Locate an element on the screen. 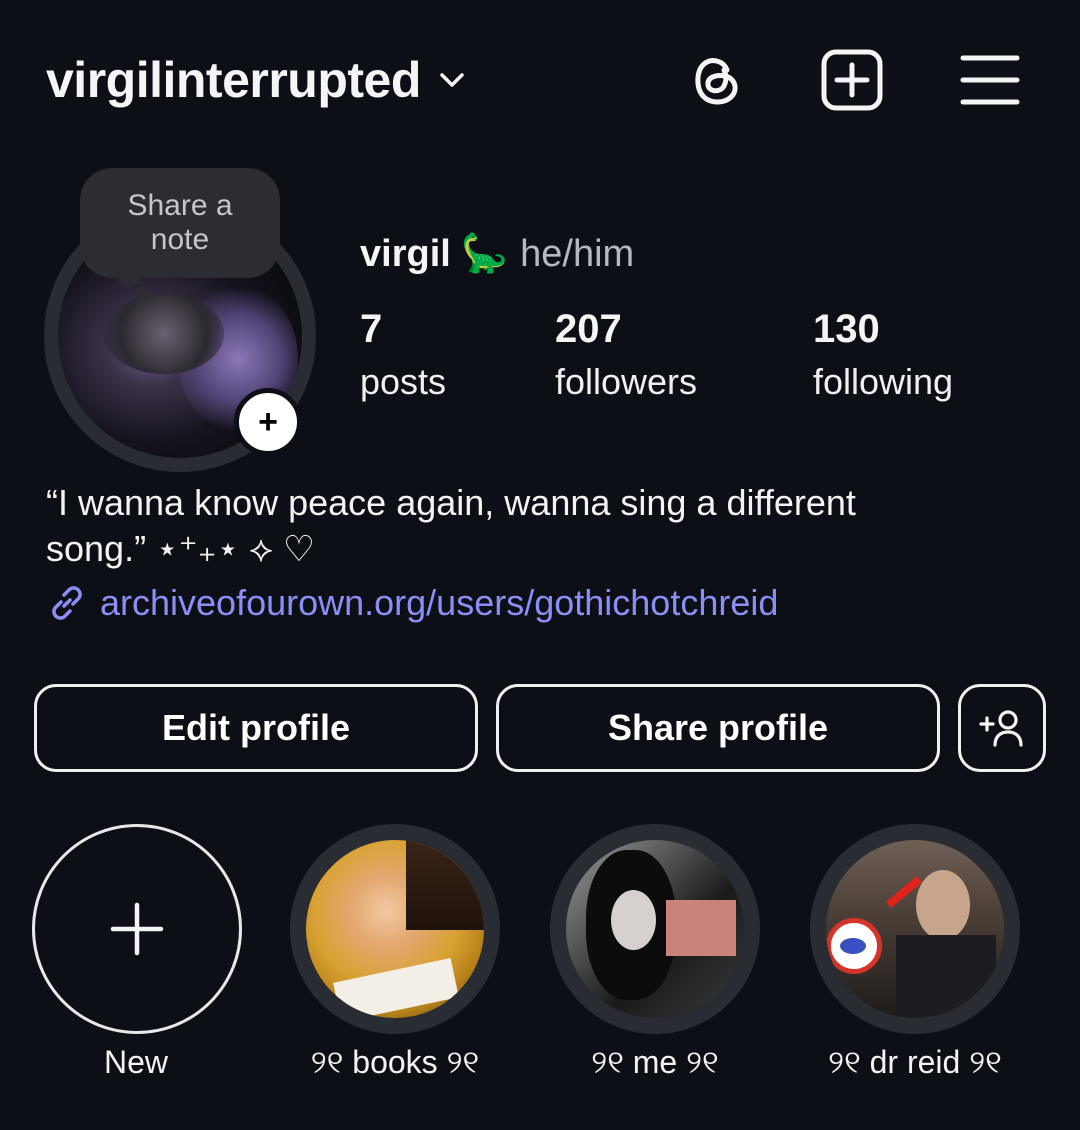  create-post-icon is located at coordinates (852, 80).